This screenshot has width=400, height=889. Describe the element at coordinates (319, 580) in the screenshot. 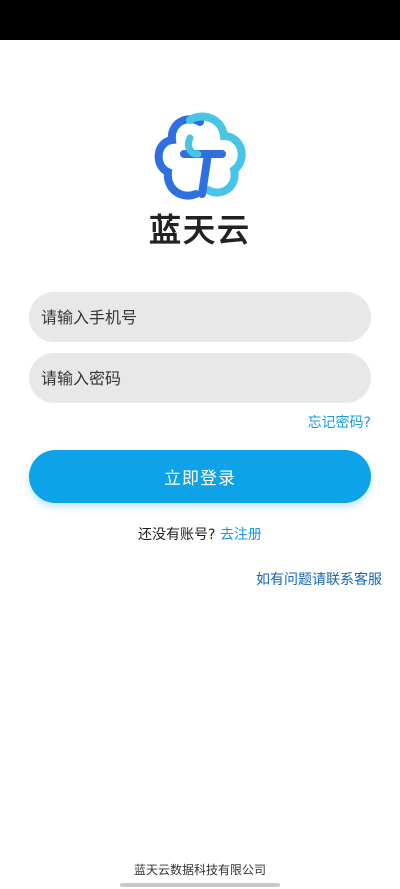

I see `contact-support-link: 如有问题请联系客服` at that location.